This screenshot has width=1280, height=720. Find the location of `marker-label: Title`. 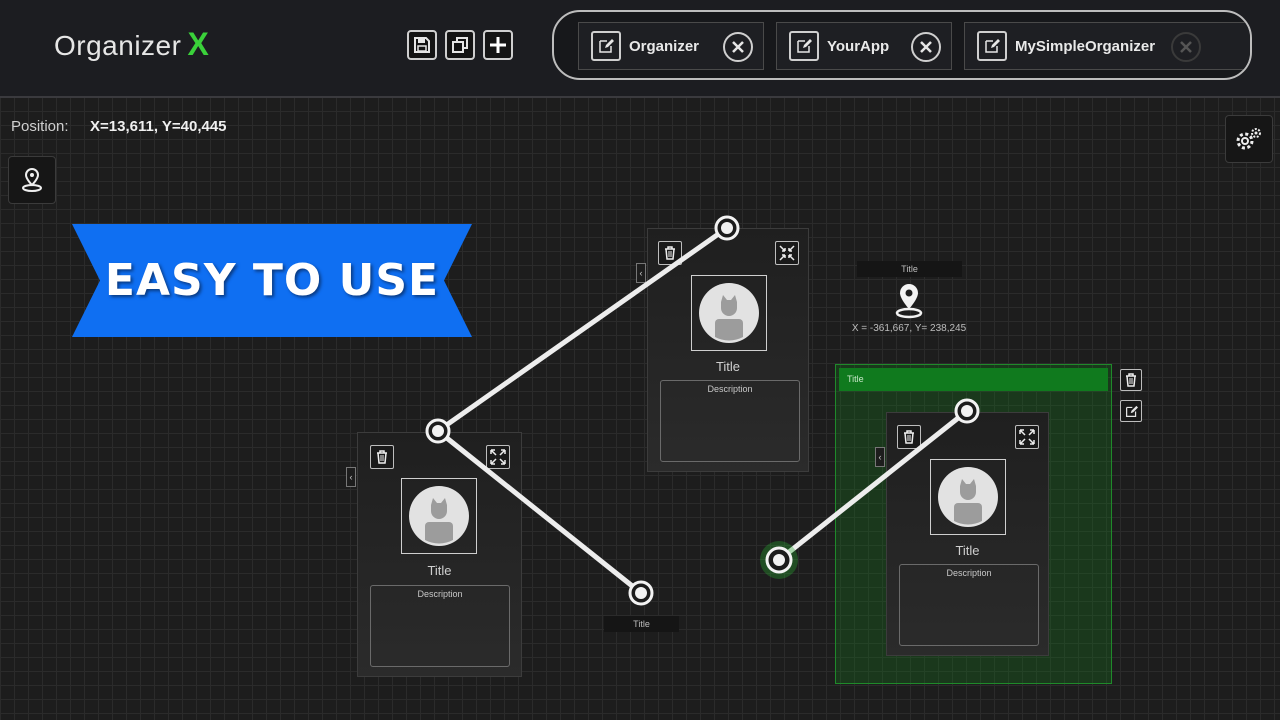

marker-label: Title is located at coordinates (909, 269).